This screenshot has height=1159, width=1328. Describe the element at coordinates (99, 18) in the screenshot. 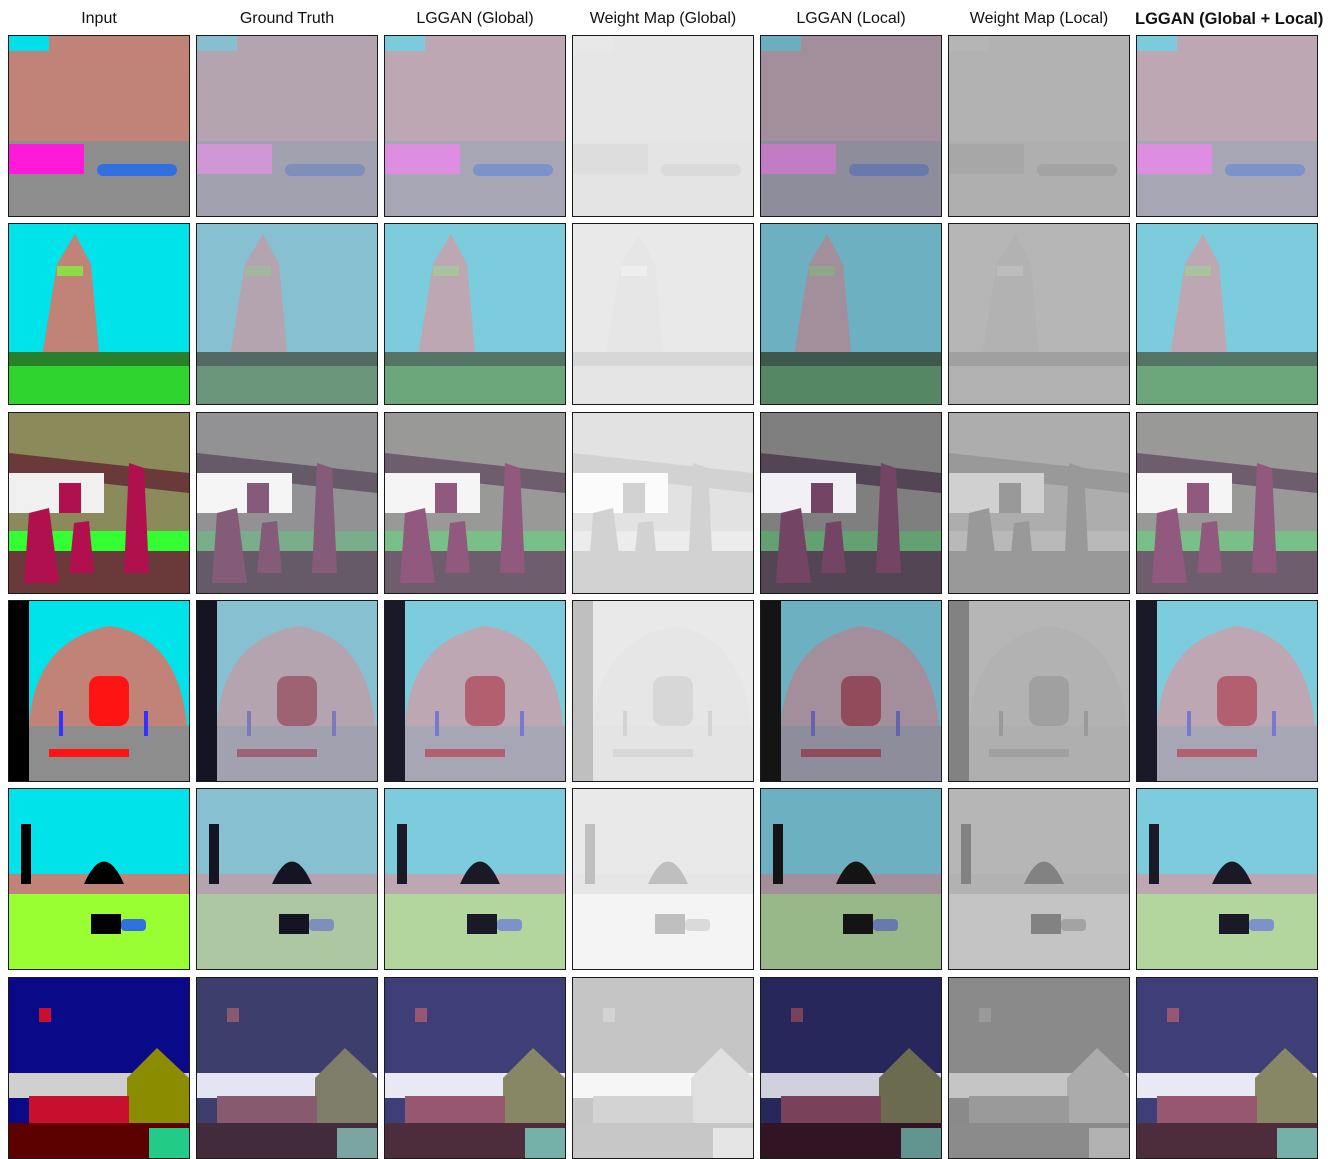

I see `column-header-0: Input` at that location.